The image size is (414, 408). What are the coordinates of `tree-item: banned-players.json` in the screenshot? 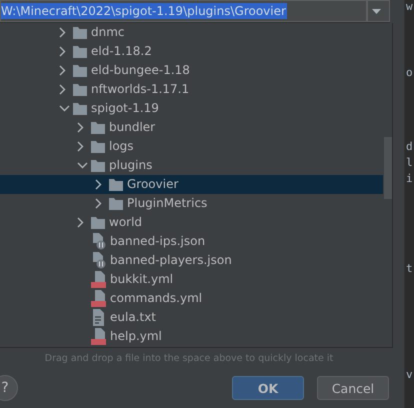 It's located at (191, 260).